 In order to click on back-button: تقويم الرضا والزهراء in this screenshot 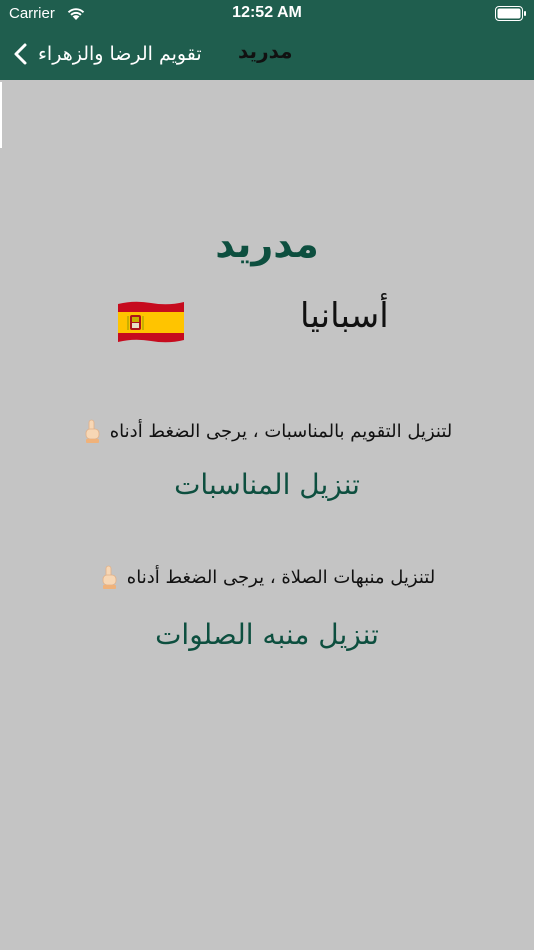, I will do `click(107, 54)`.